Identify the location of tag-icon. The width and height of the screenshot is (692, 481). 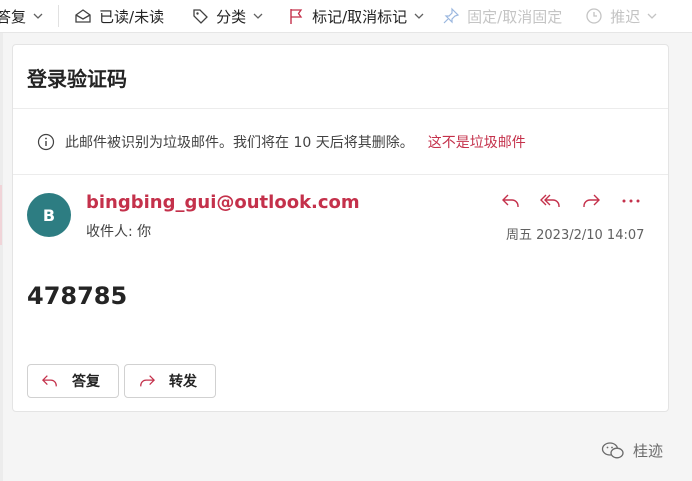
(200, 16).